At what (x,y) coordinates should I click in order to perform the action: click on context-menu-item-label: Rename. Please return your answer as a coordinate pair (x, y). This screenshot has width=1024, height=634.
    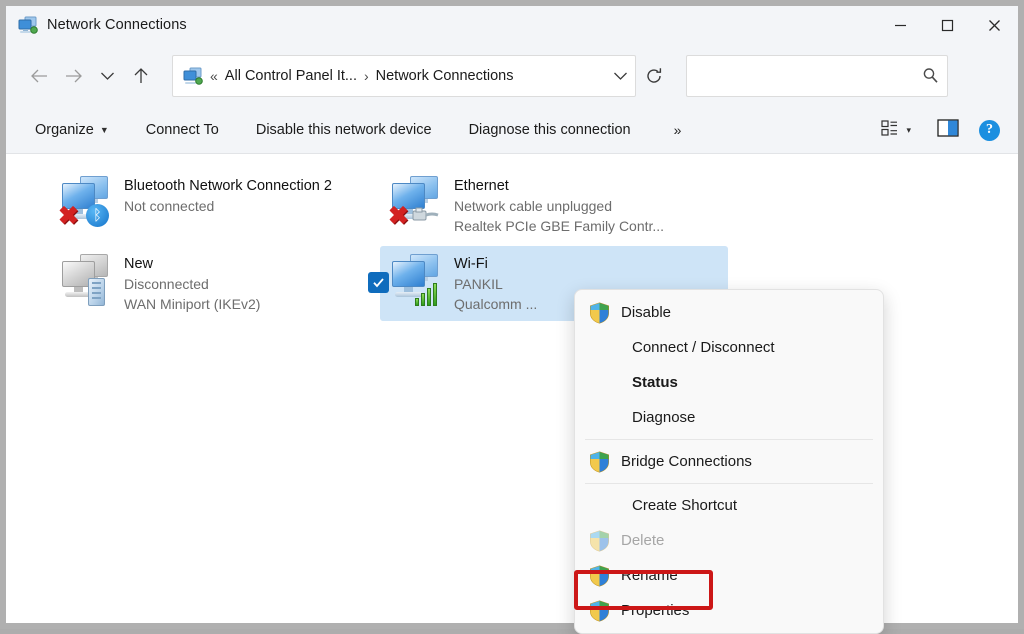
    Looking at the image, I should click on (649, 575).